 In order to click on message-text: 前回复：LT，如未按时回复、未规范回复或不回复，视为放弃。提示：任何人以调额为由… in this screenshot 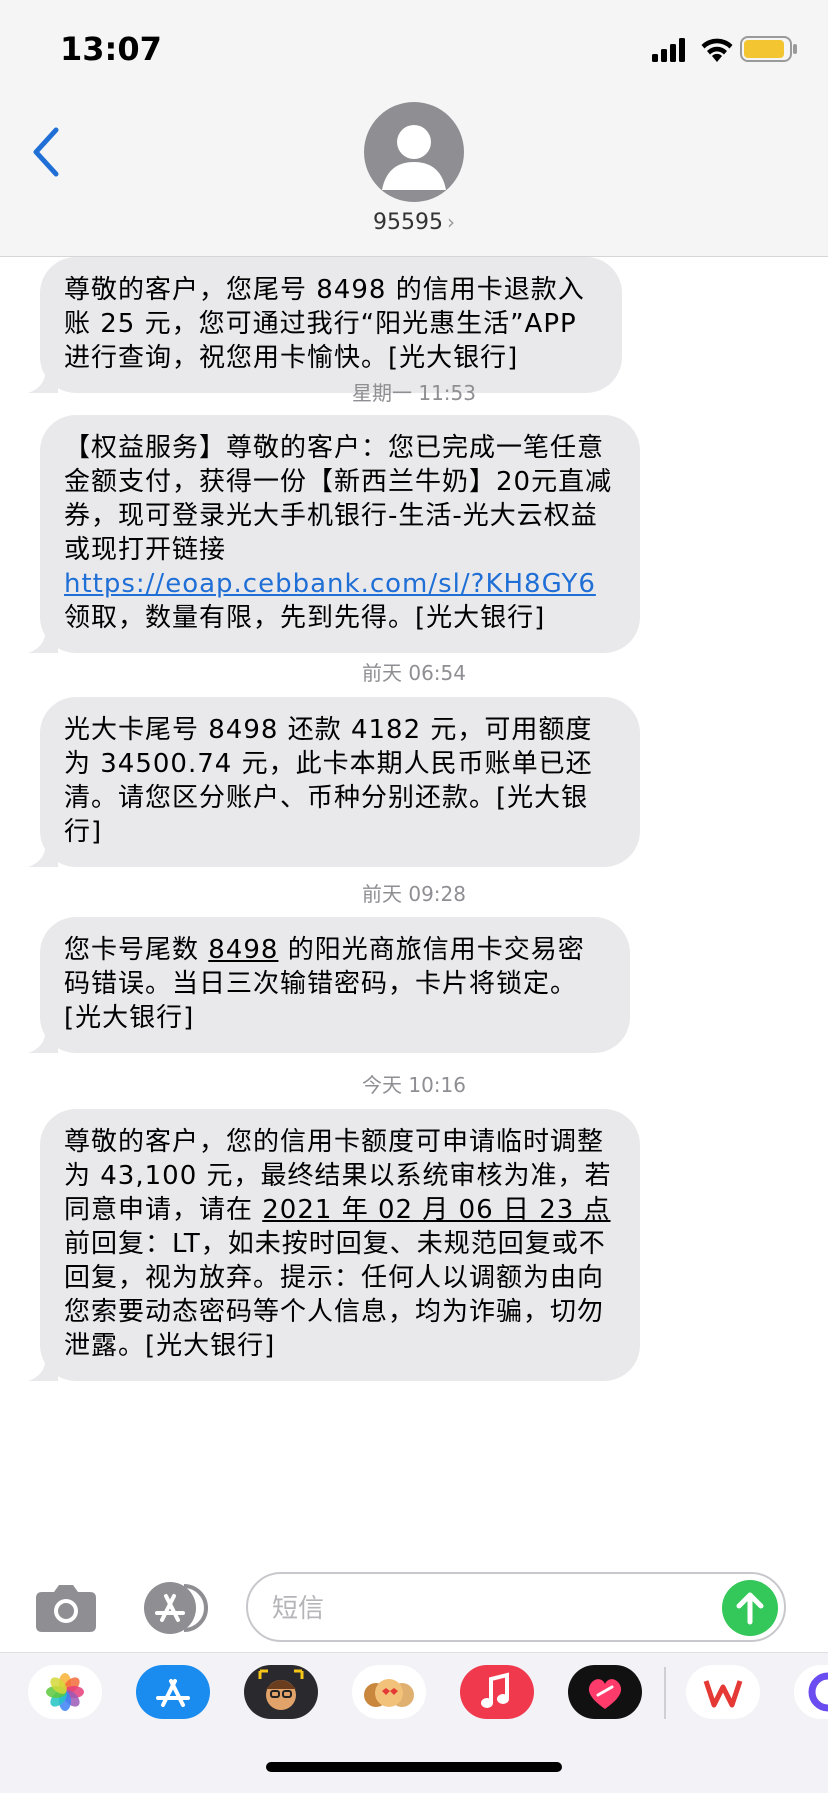, I will do `click(335, 1295)`.